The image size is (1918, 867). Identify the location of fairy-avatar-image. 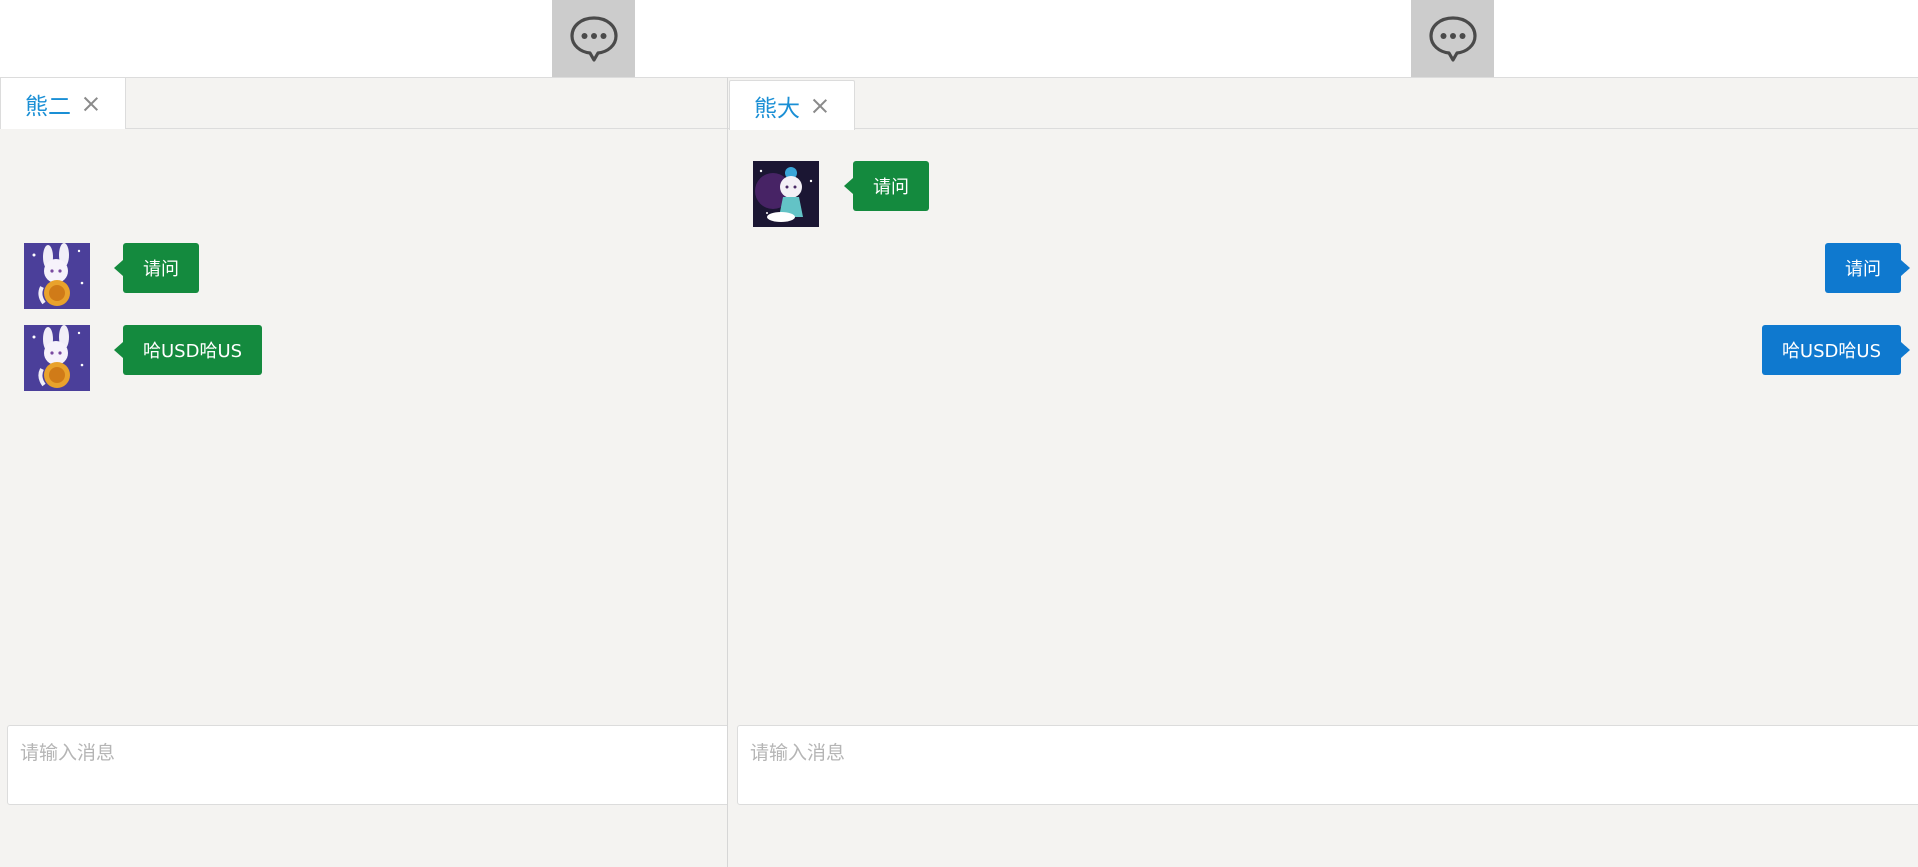
(786, 194).